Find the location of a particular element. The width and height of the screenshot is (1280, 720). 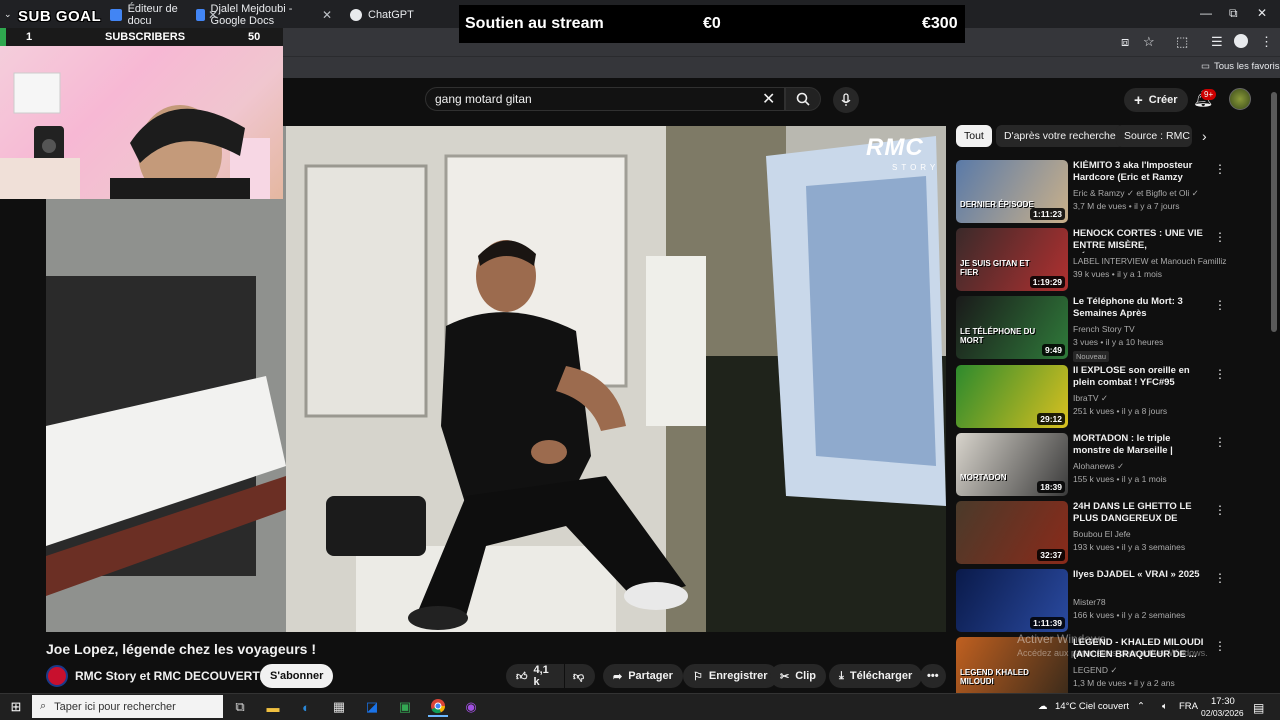

recommendation-channel: Mister78 is located at coordinates (1089, 602).